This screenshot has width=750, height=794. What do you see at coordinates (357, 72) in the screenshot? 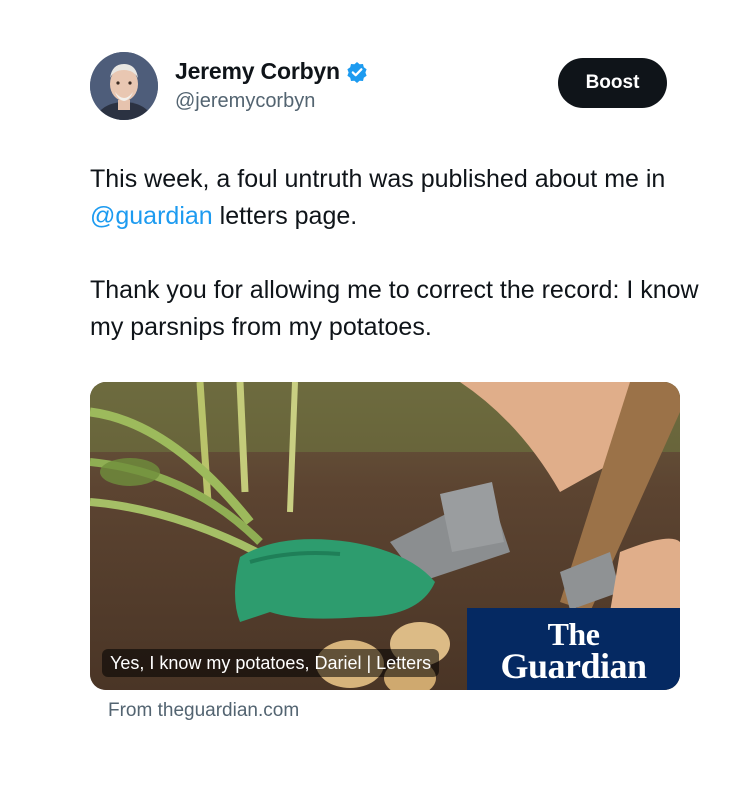
I see `verified-badge-icon` at bounding box center [357, 72].